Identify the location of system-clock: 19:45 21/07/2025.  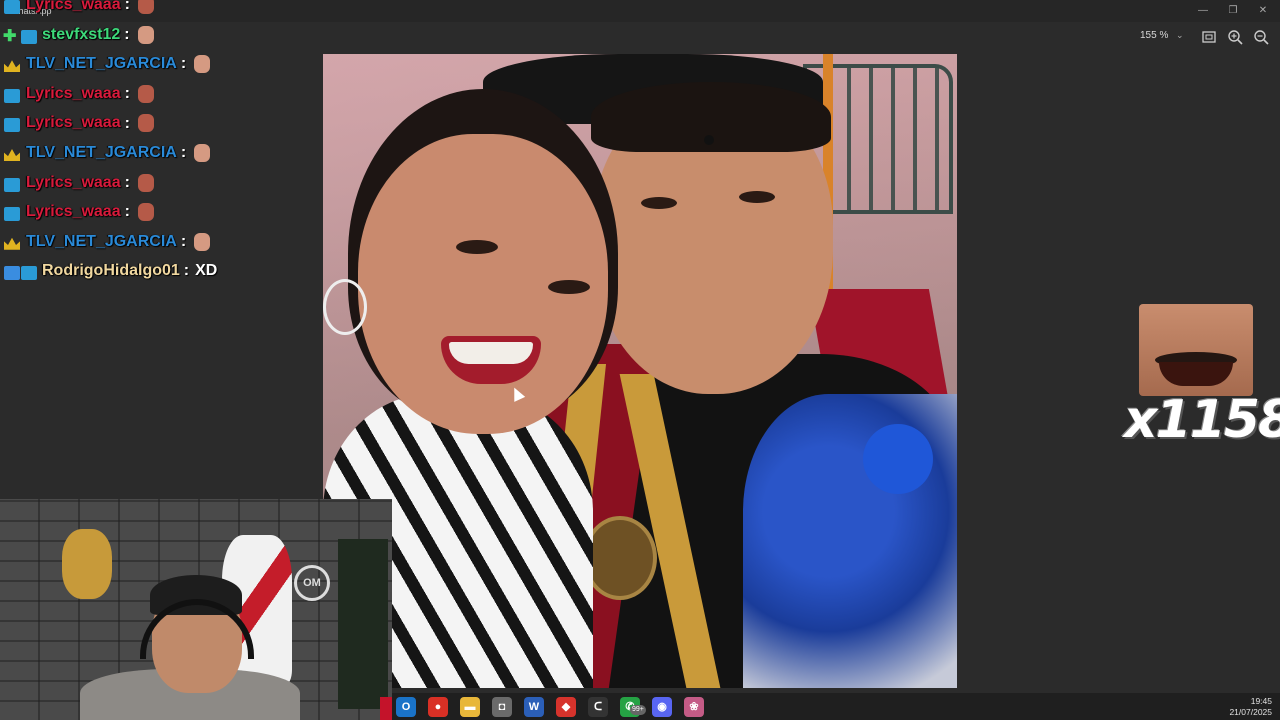
(1250, 707).